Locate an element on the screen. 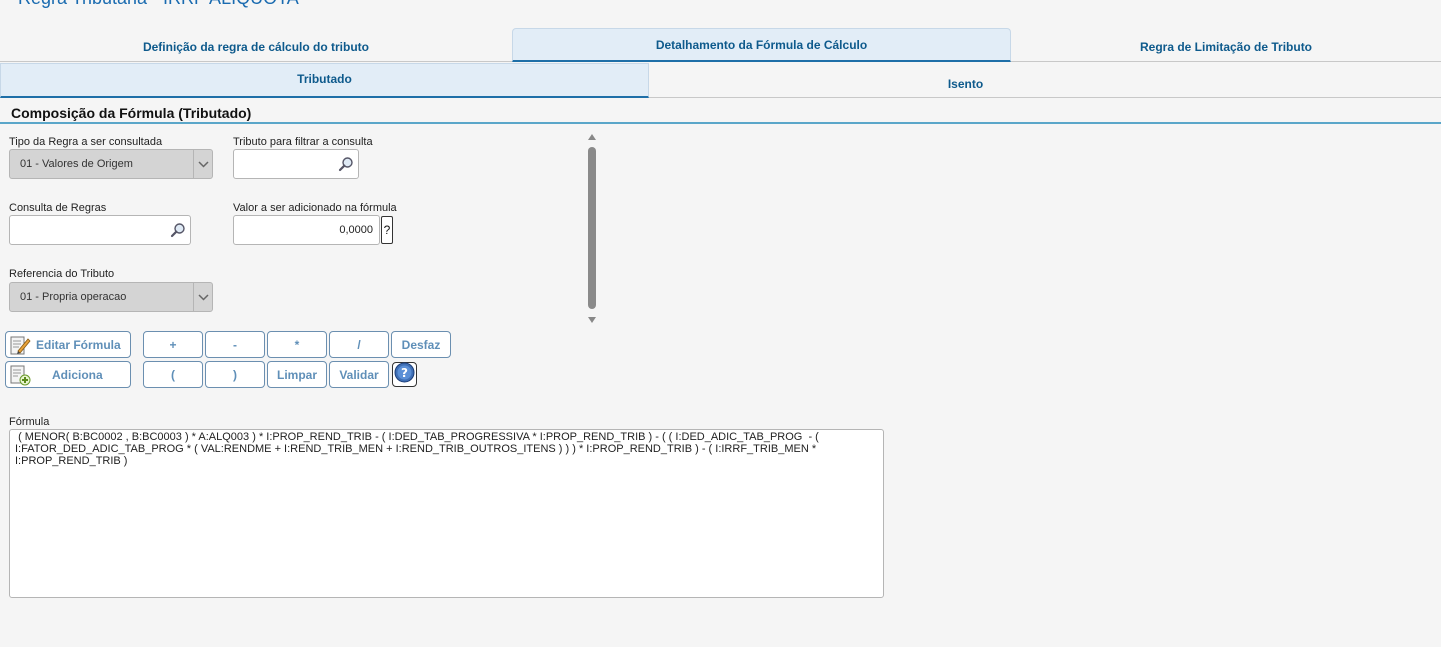 The height and width of the screenshot is (647, 1441). referencia-tributo-value: 01 - Propria operacao is located at coordinates (73, 297).